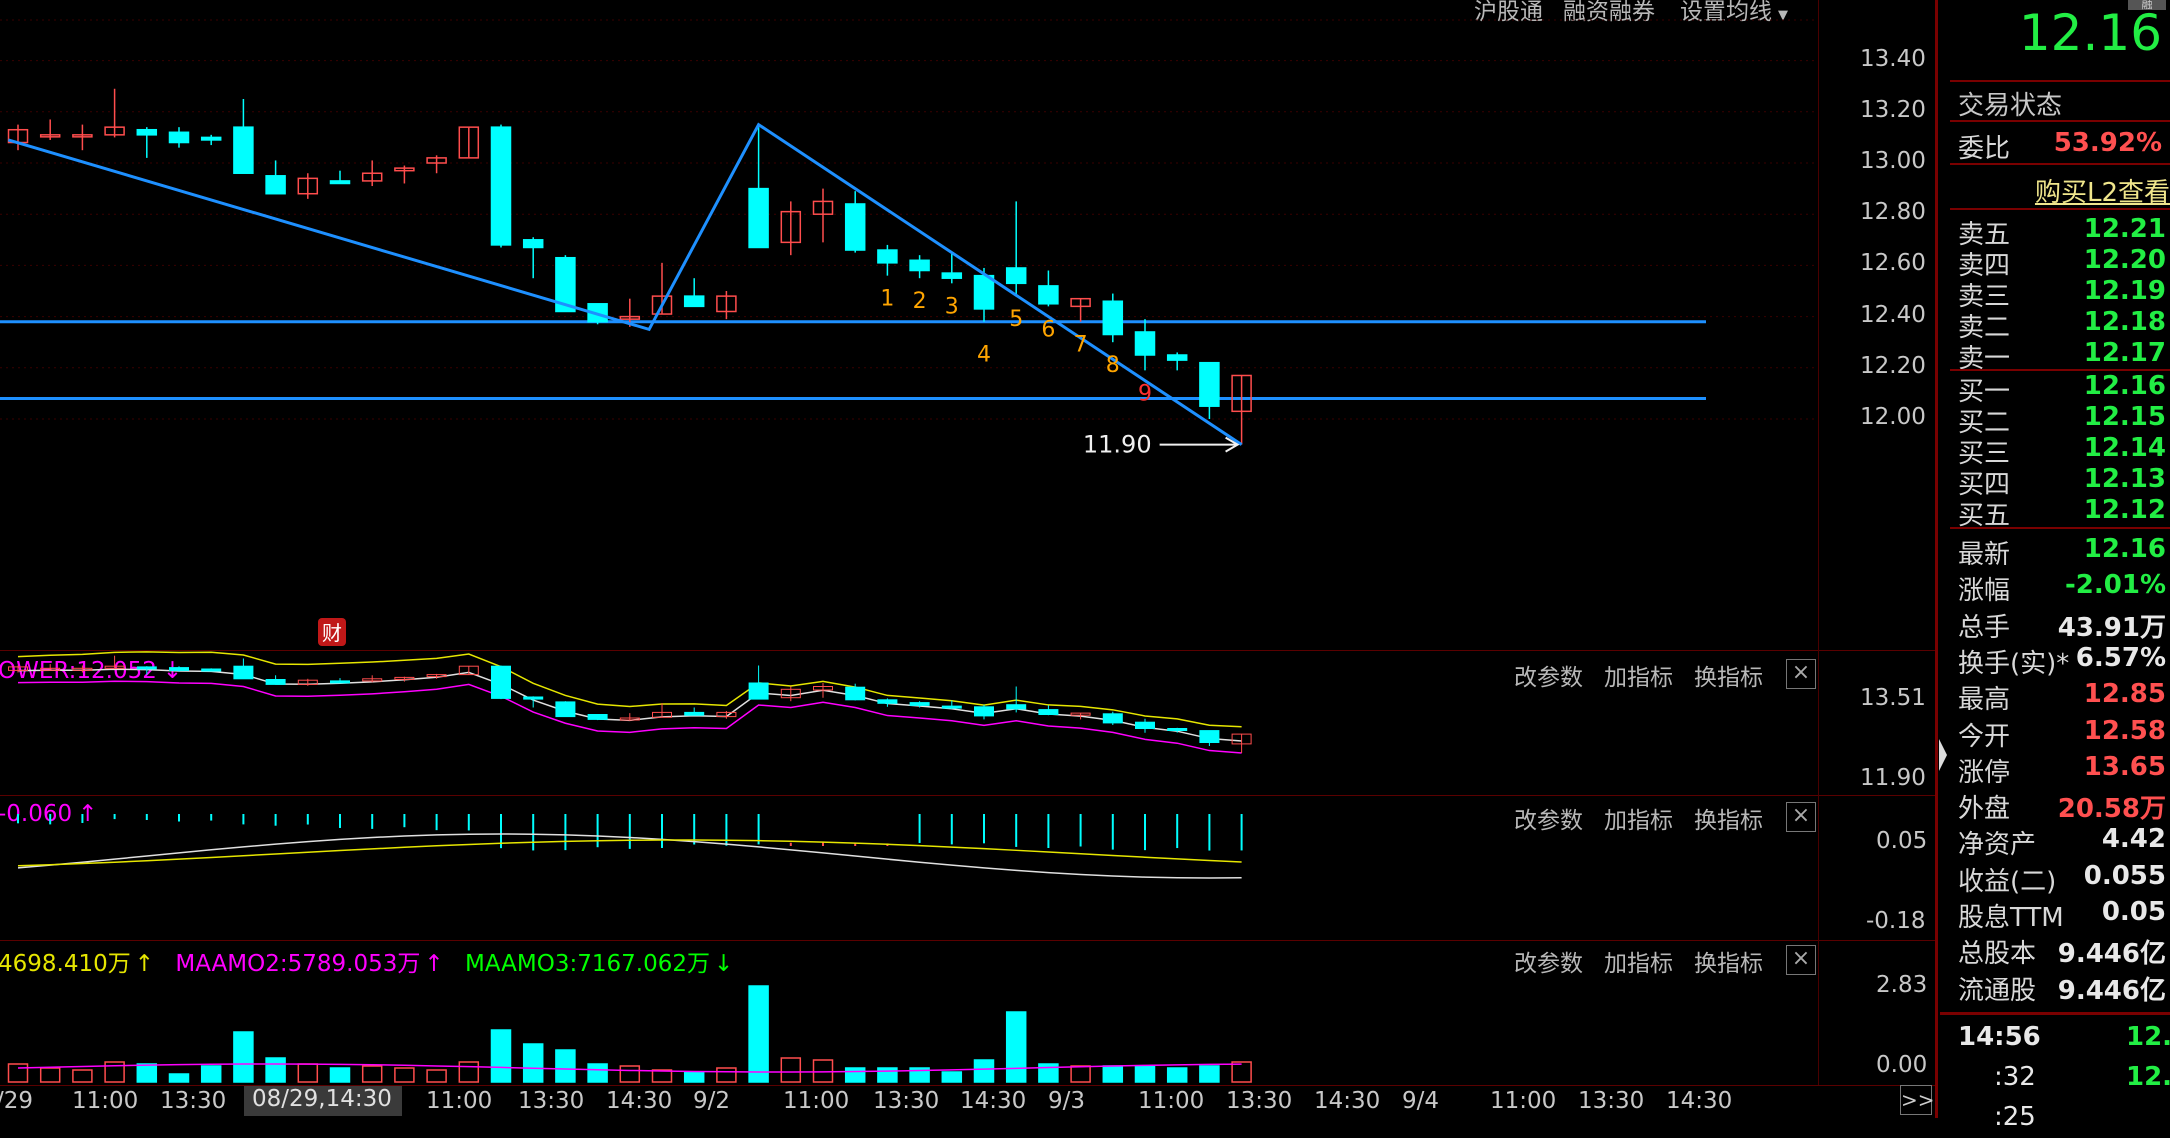 The height and width of the screenshot is (1138, 2170). Describe the element at coordinates (1997, 954) in the screenshot. I see `stat-label: 总股本` at that location.